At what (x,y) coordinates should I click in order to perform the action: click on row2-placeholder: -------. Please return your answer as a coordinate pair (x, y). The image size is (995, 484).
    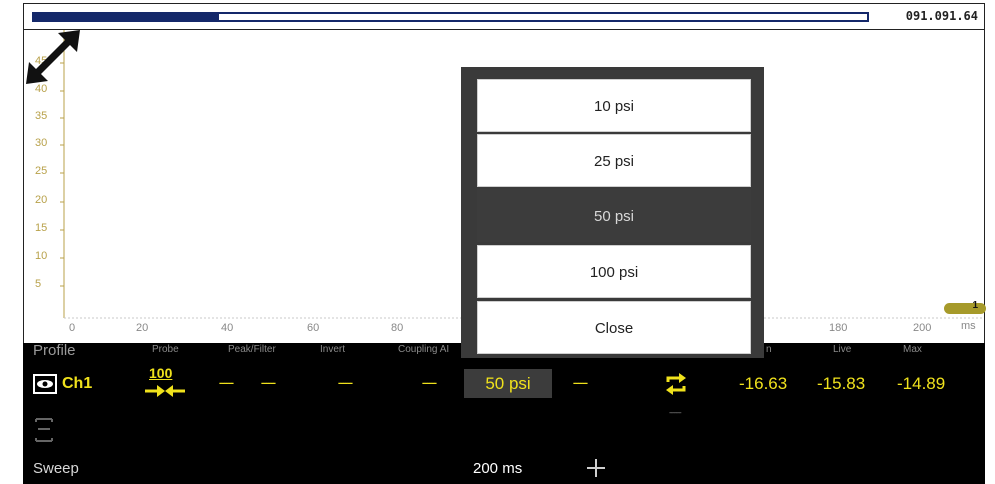
    Looking at the image, I should click on (675, 412).